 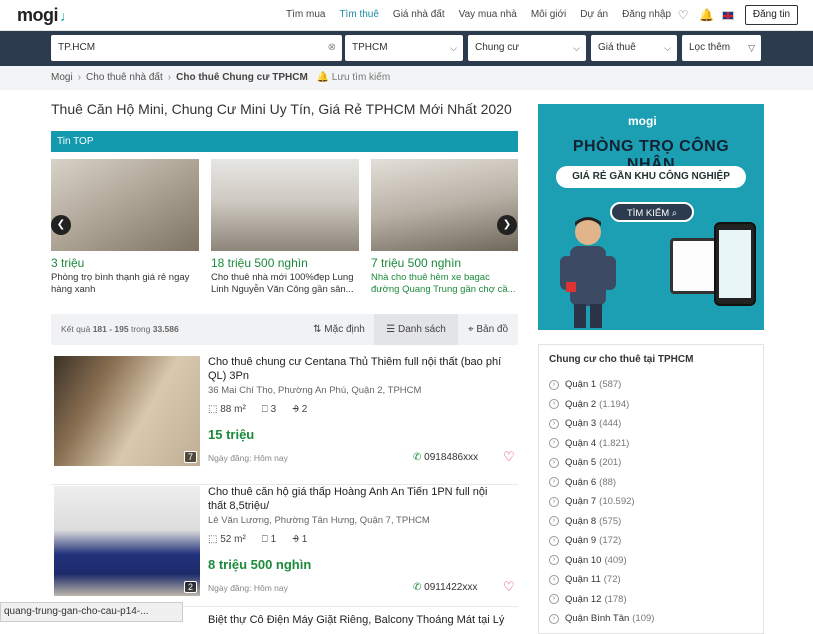 I want to click on listing-photo: 2, so click(x=127, y=541).